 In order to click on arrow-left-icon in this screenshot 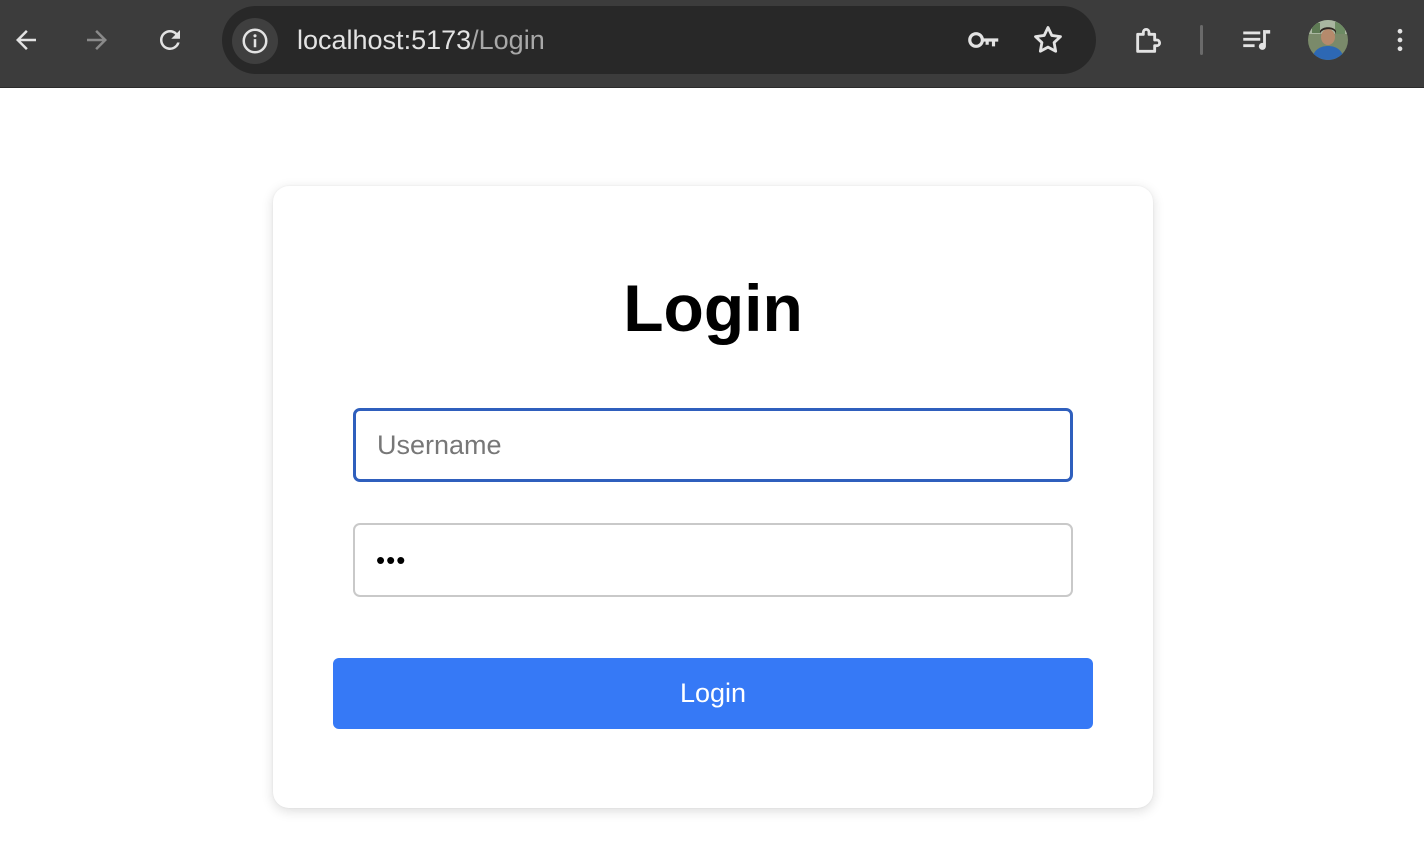, I will do `click(26, 40)`.